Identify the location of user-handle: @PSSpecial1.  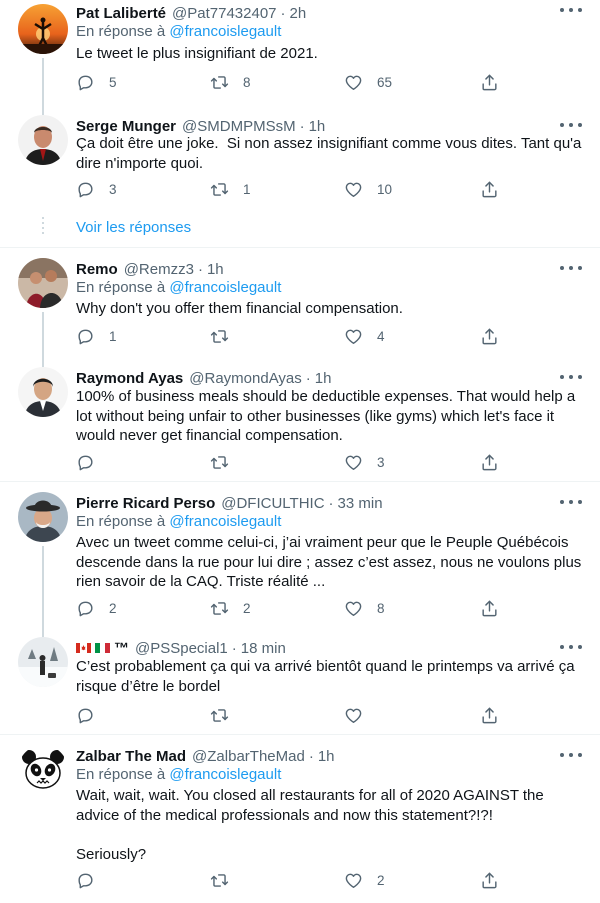
(181, 648).